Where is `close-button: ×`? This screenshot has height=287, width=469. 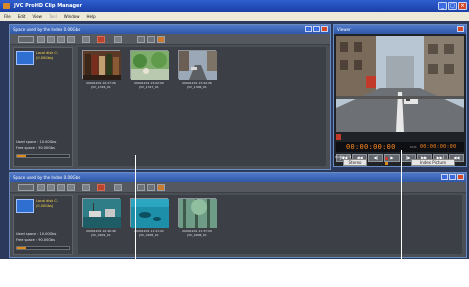 close-button: × is located at coordinates (462, 6).